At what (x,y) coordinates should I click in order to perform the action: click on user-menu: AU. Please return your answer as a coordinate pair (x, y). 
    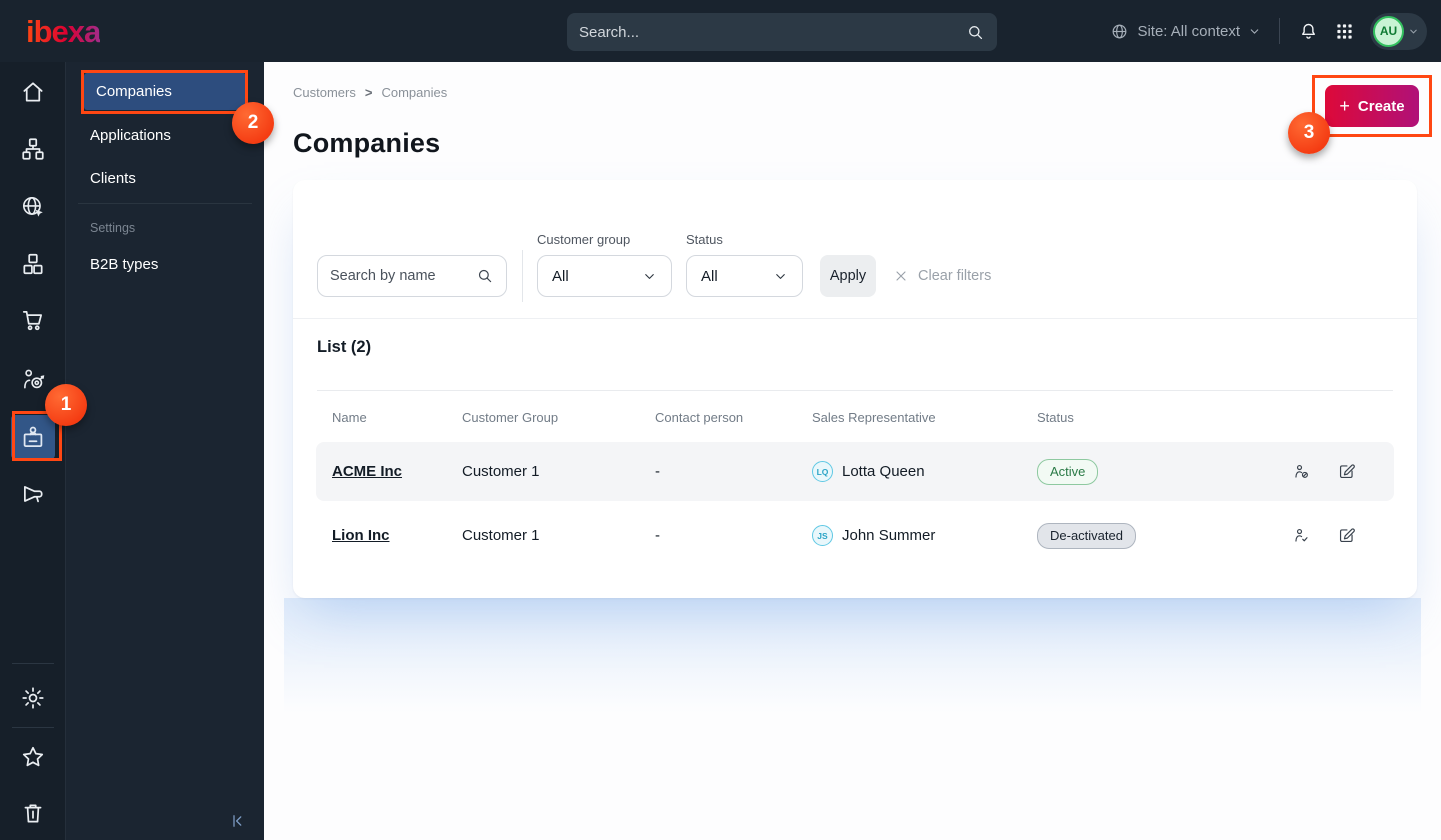
    Looking at the image, I should click on (1398, 31).